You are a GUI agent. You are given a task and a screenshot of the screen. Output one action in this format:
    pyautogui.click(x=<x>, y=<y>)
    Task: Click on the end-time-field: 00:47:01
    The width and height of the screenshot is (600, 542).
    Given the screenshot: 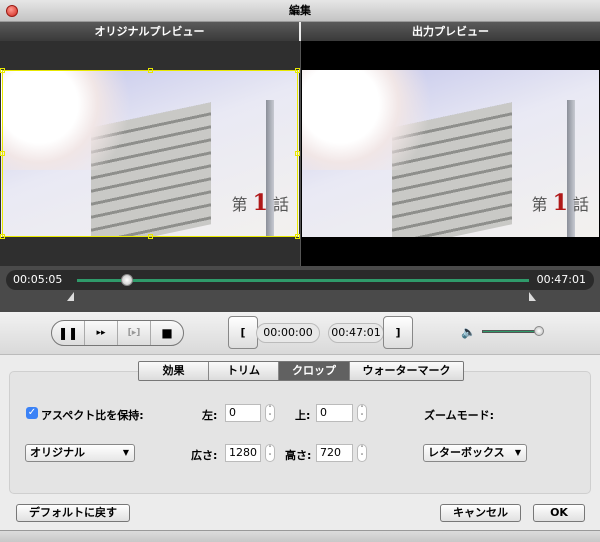 What is the action you would take?
    pyautogui.click(x=356, y=333)
    